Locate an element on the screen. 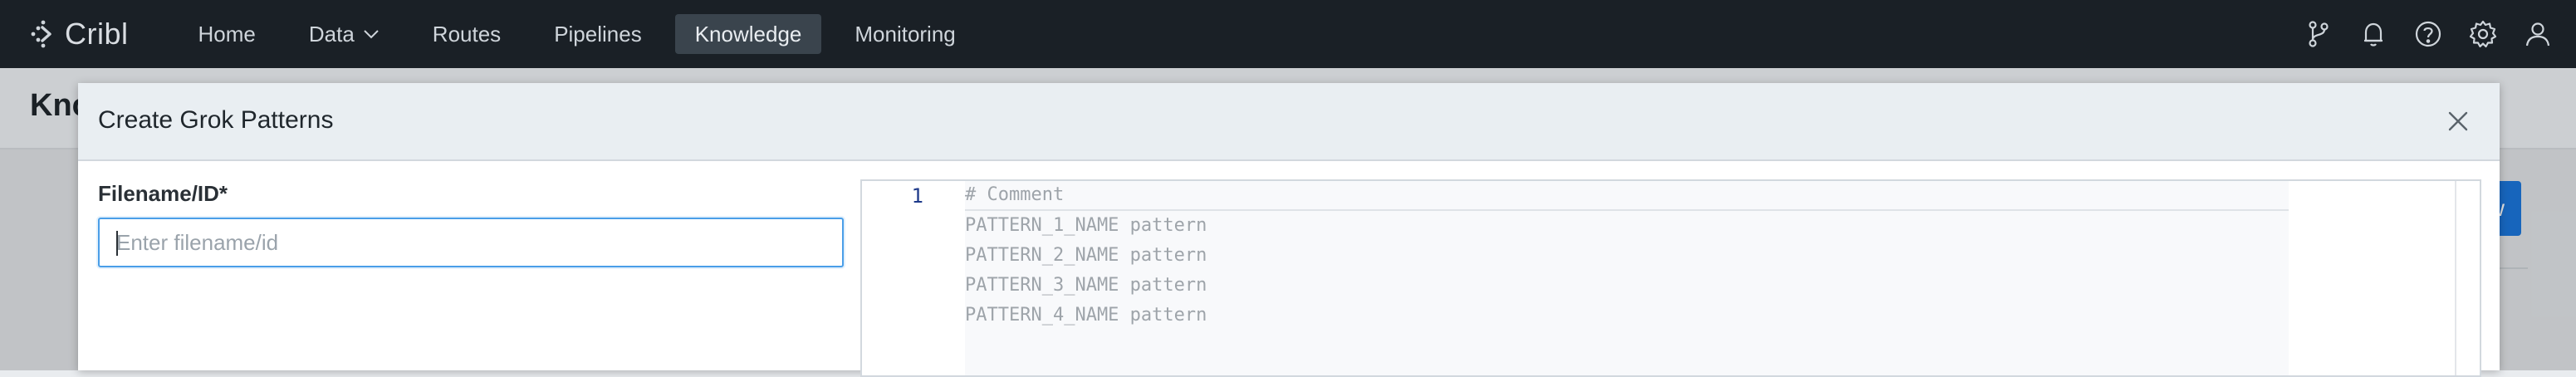 This screenshot has width=2576, height=377. chevron-down-icon is located at coordinates (372, 34).